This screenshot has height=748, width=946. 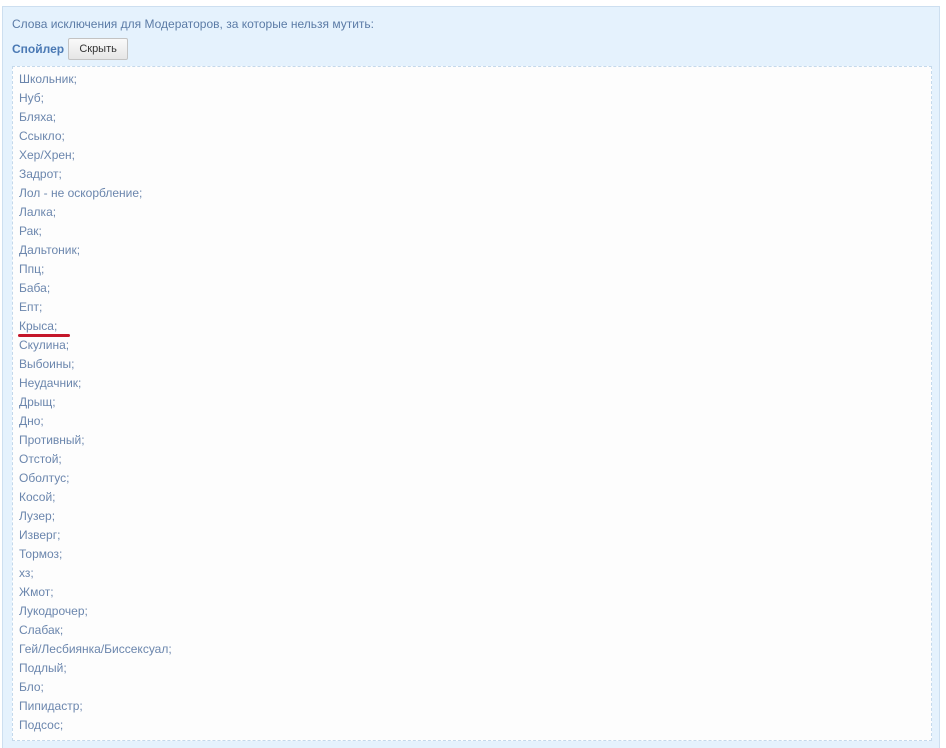 I want to click on list-item: Бло;, so click(x=31, y=687).